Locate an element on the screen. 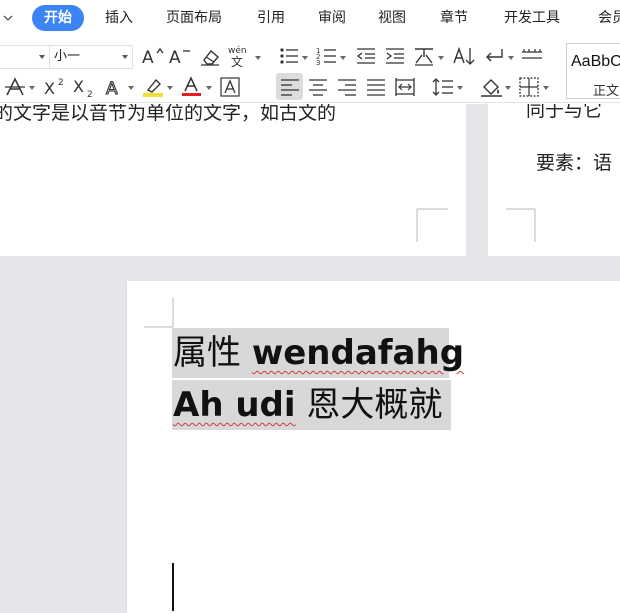 The image size is (620, 613). strikethrough-icon is located at coordinates (15, 87).